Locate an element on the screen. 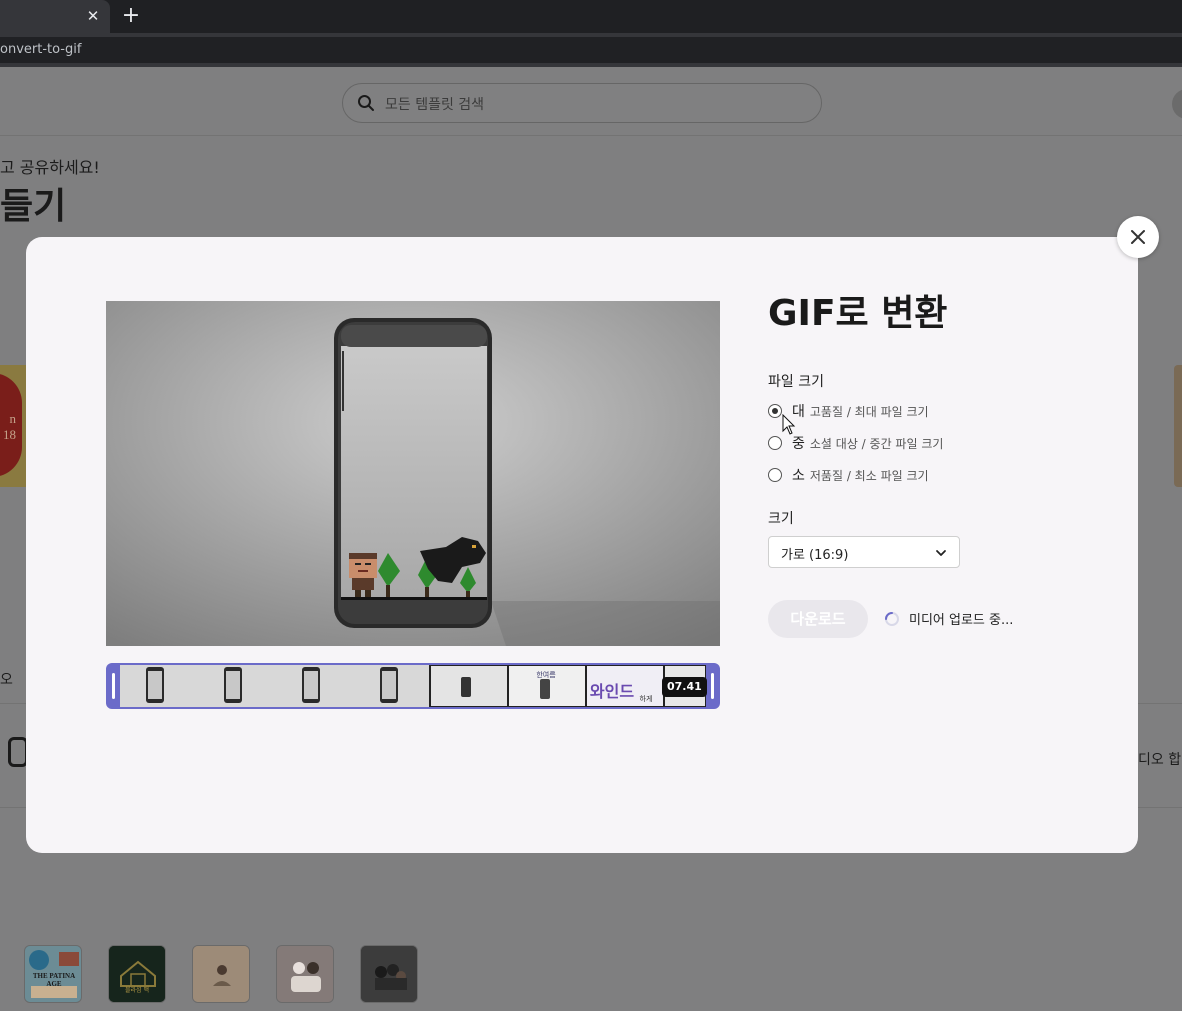 The width and height of the screenshot is (1182, 1011). template-card-left: n 18 is located at coordinates (13, 426).